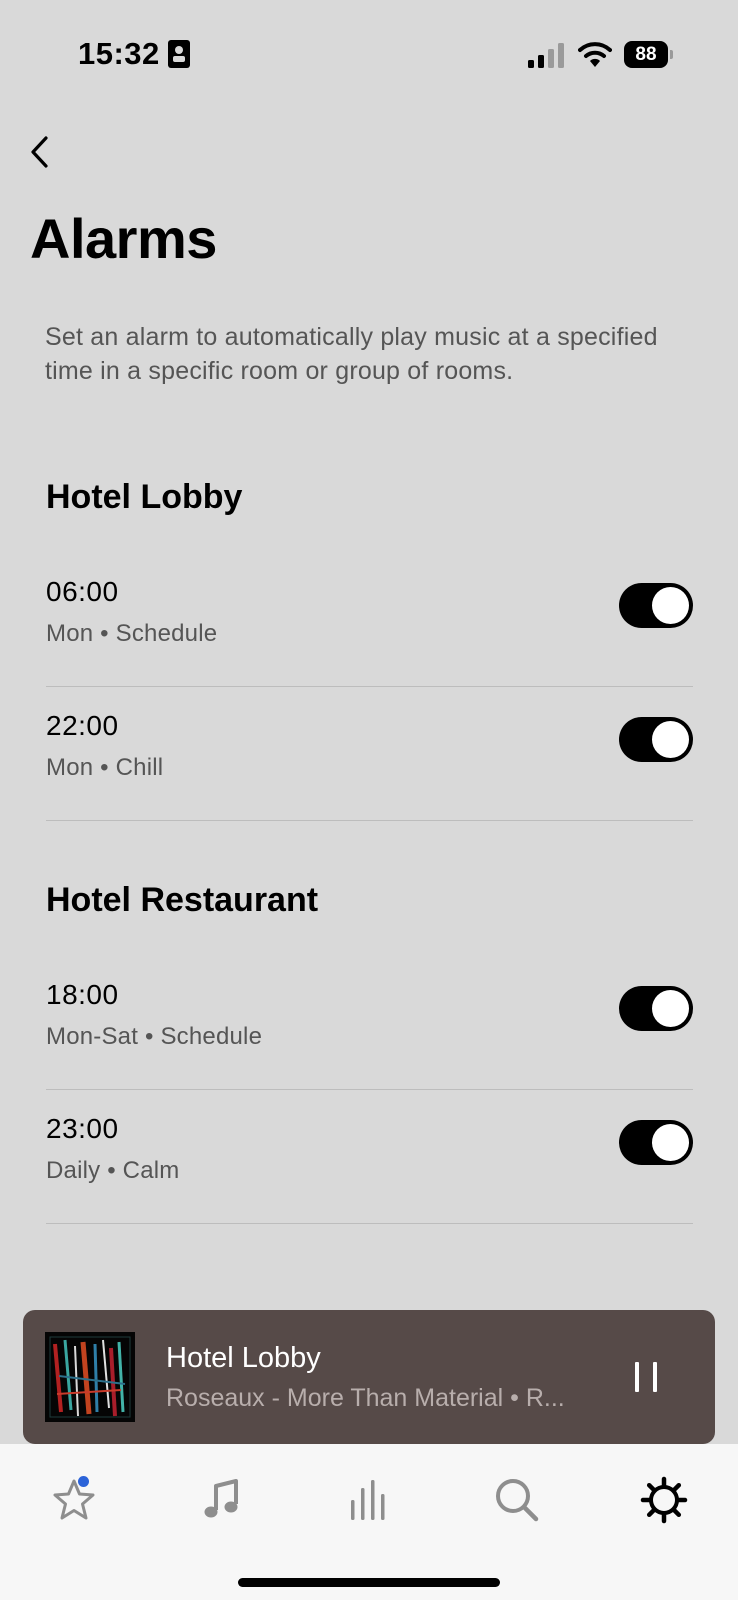 The height and width of the screenshot is (1600, 738). I want to click on alarm-row: 18:00 Mon-Sat • Schedule, so click(369, 1023).